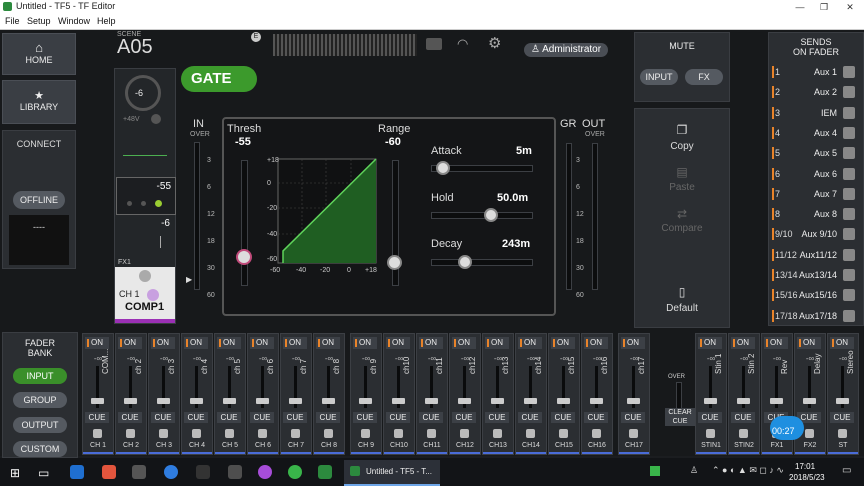  Describe the element at coordinates (43, 473) in the screenshot. I see `task-view-icon: ▭` at that location.